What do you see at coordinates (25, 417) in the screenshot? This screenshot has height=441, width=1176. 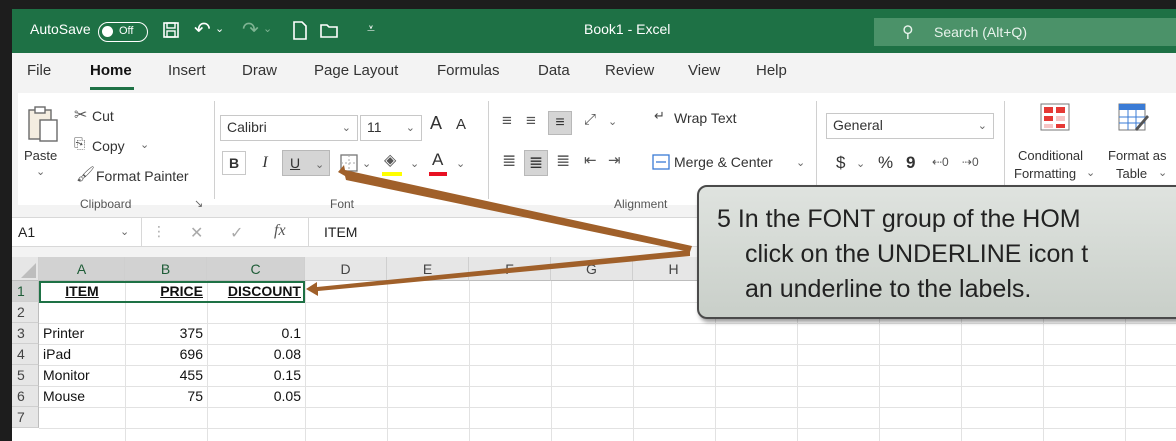 I see `row-header-7: 7` at bounding box center [25, 417].